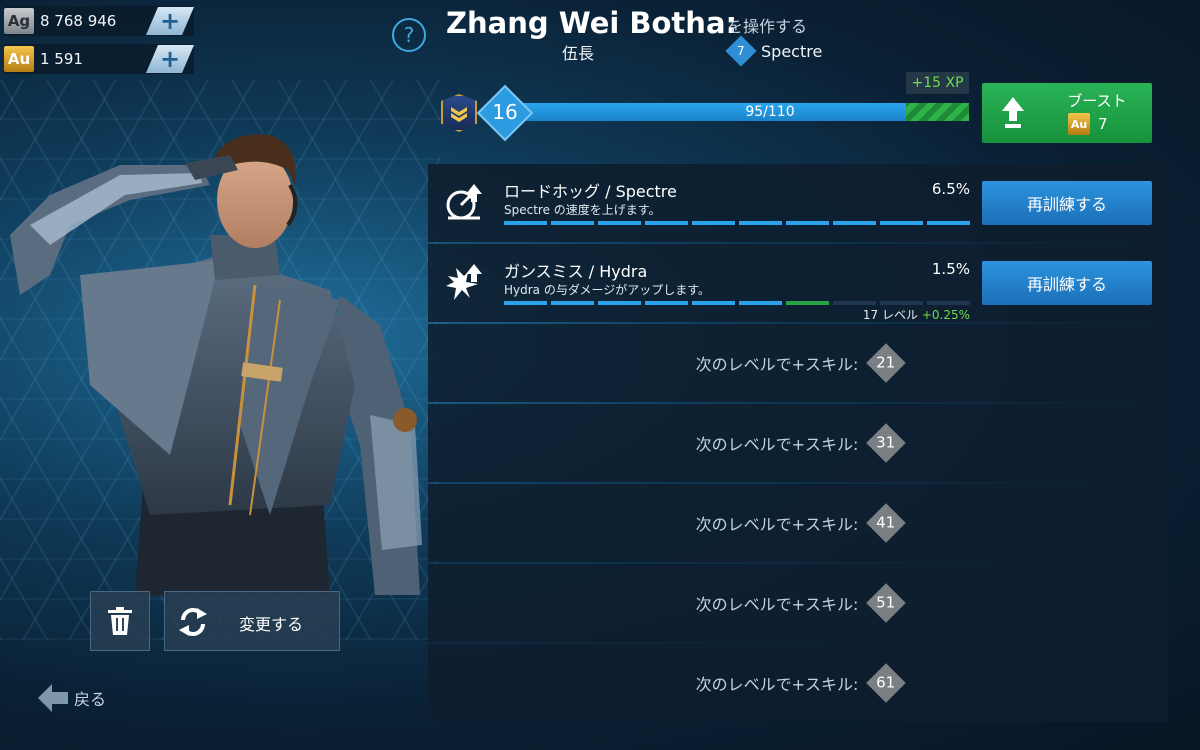 The width and height of the screenshot is (1200, 750). What do you see at coordinates (1103, 124) in the screenshot?
I see `boost-cost-value: 7` at bounding box center [1103, 124].